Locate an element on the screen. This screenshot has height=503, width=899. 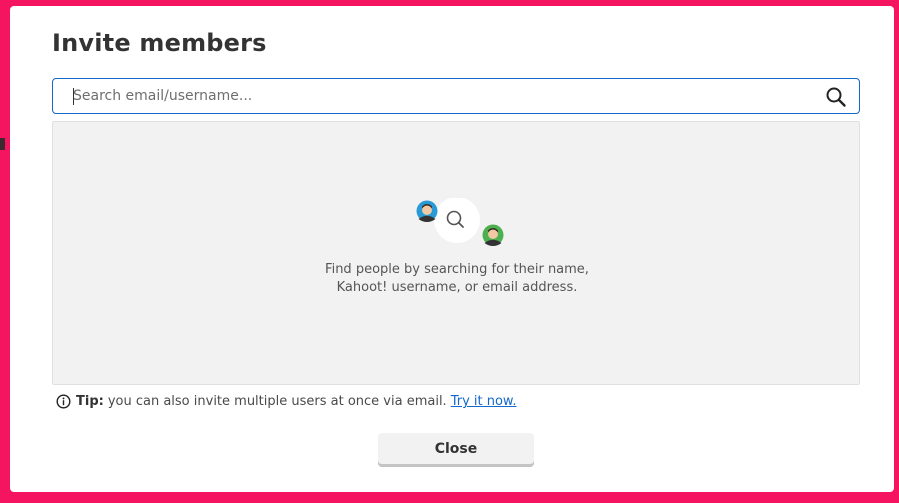
empty-state-line-2: Kahoot! username, or email address. is located at coordinates (457, 287).